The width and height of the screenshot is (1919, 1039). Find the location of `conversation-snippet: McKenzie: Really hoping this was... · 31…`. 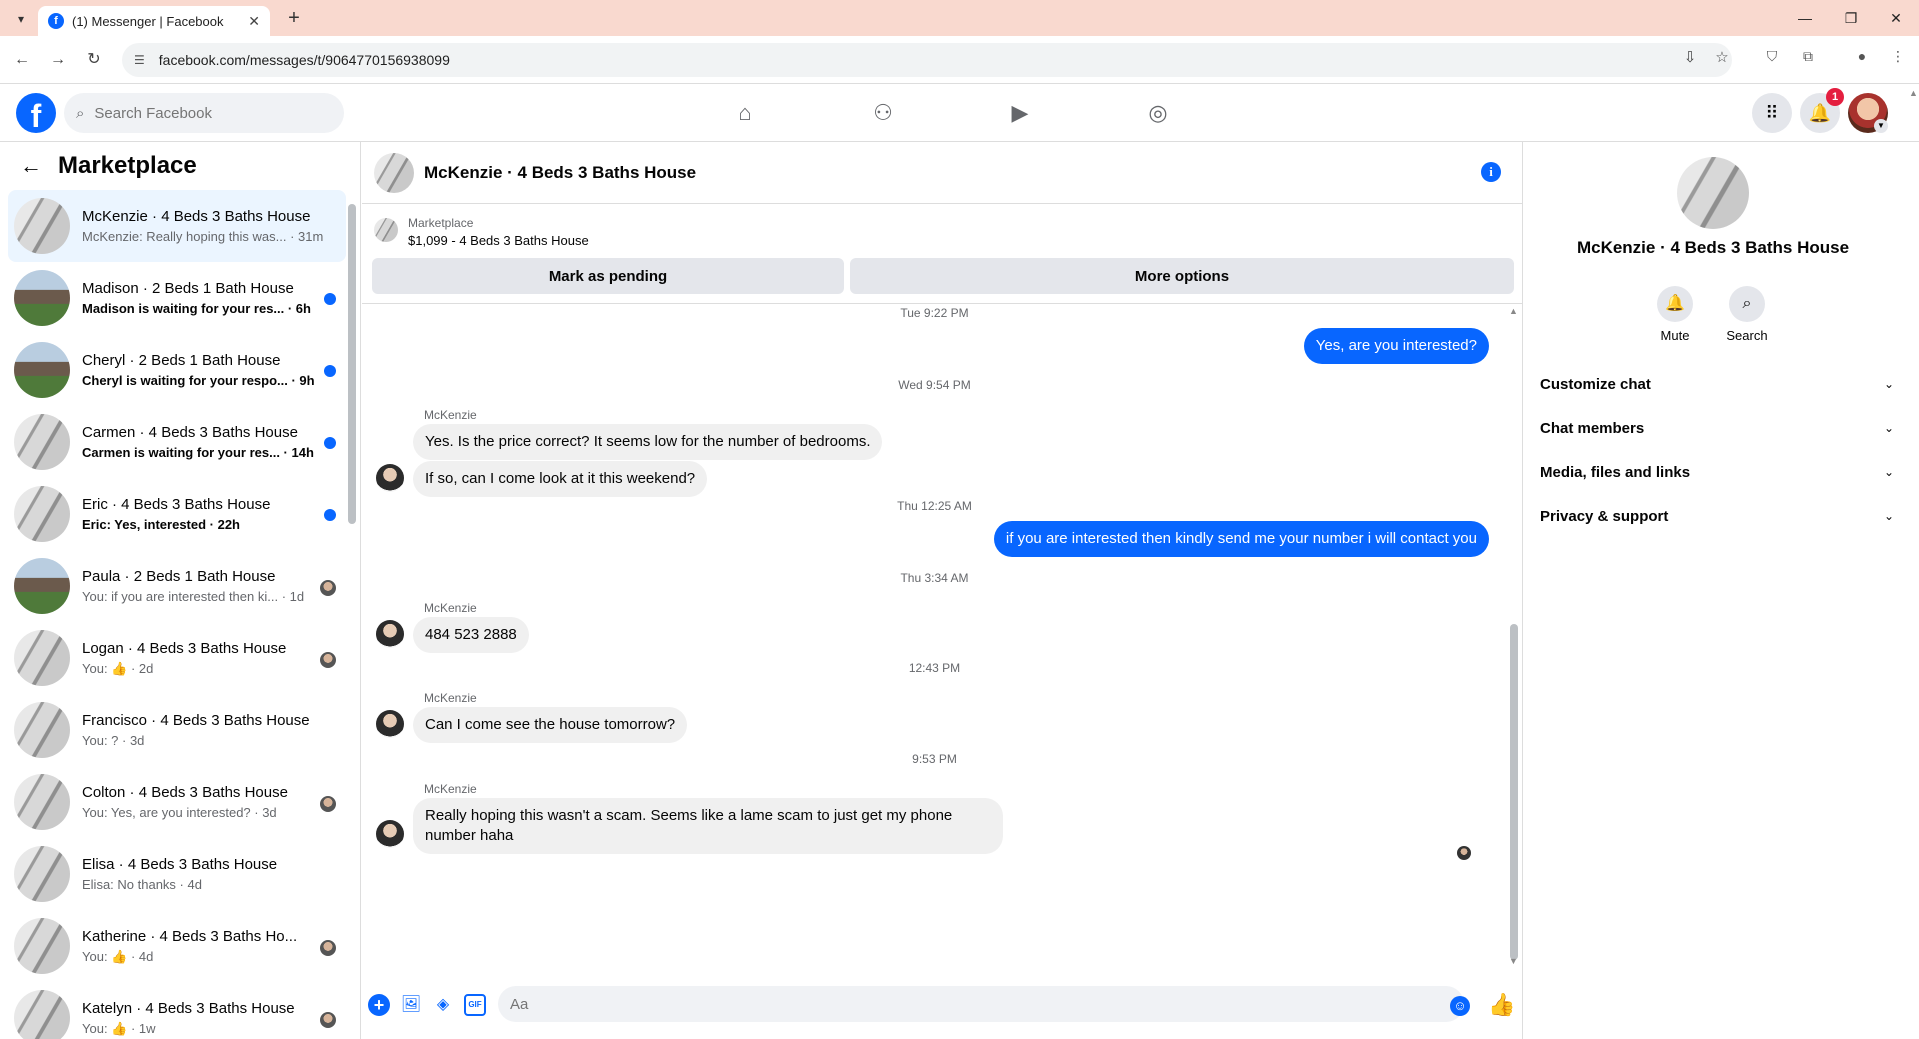

conversation-snippet: McKenzie: Really hoping this was... · 31… is located at coordinates (203, 236).